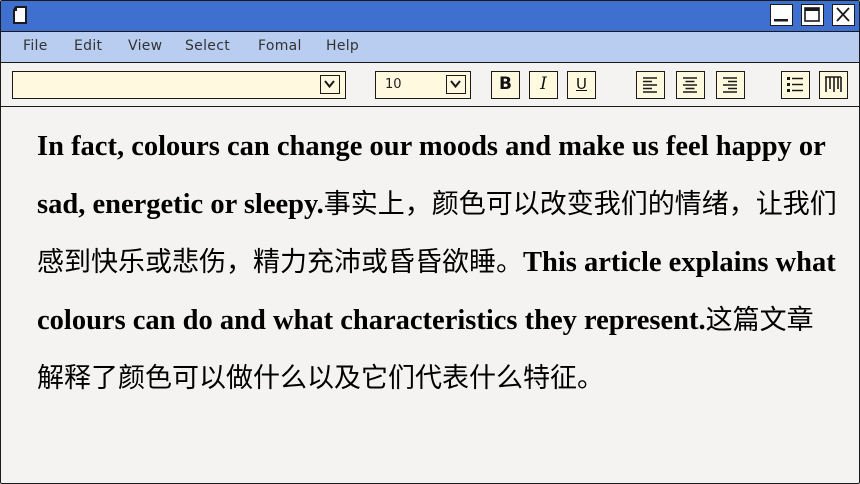  I want to click on close-button, so click(843, 15).